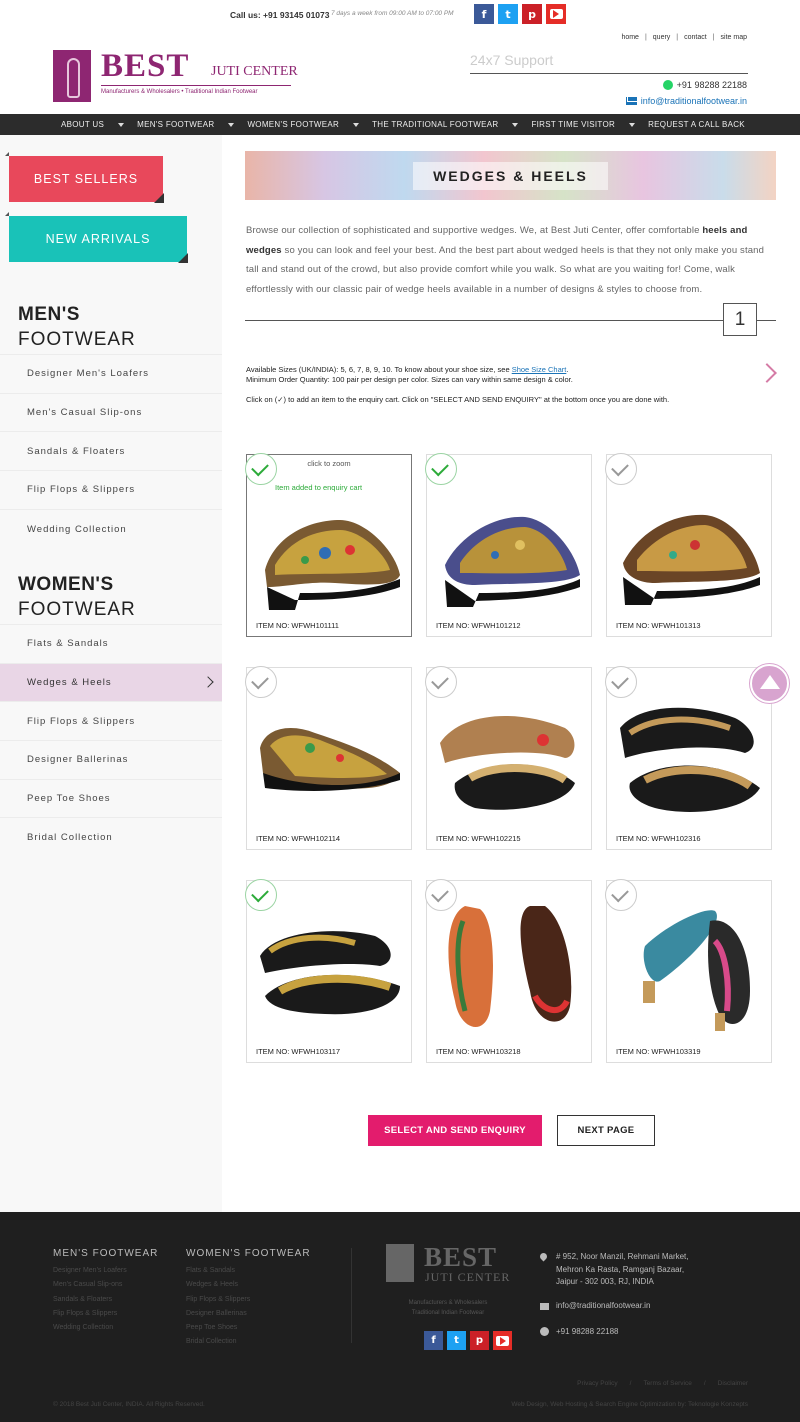  Describe the element at coordinates (658, 1051) in the screenshot. I see `item-number: ITEM NO: WFWH103319` at that location.